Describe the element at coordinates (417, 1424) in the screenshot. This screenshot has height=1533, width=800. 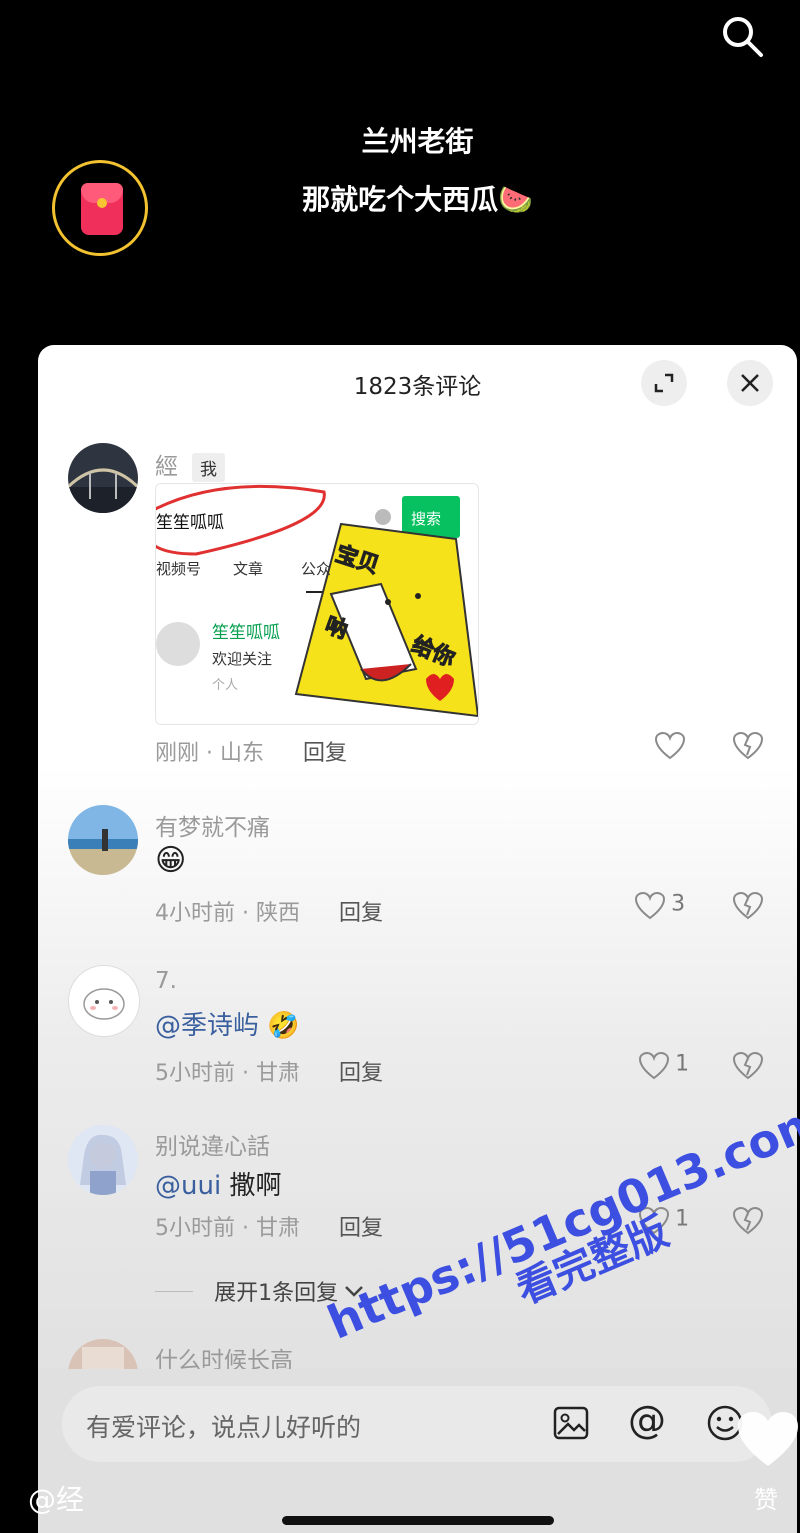
I see `comment-input: 有爱评论，说点儿好听的 @` at that location.